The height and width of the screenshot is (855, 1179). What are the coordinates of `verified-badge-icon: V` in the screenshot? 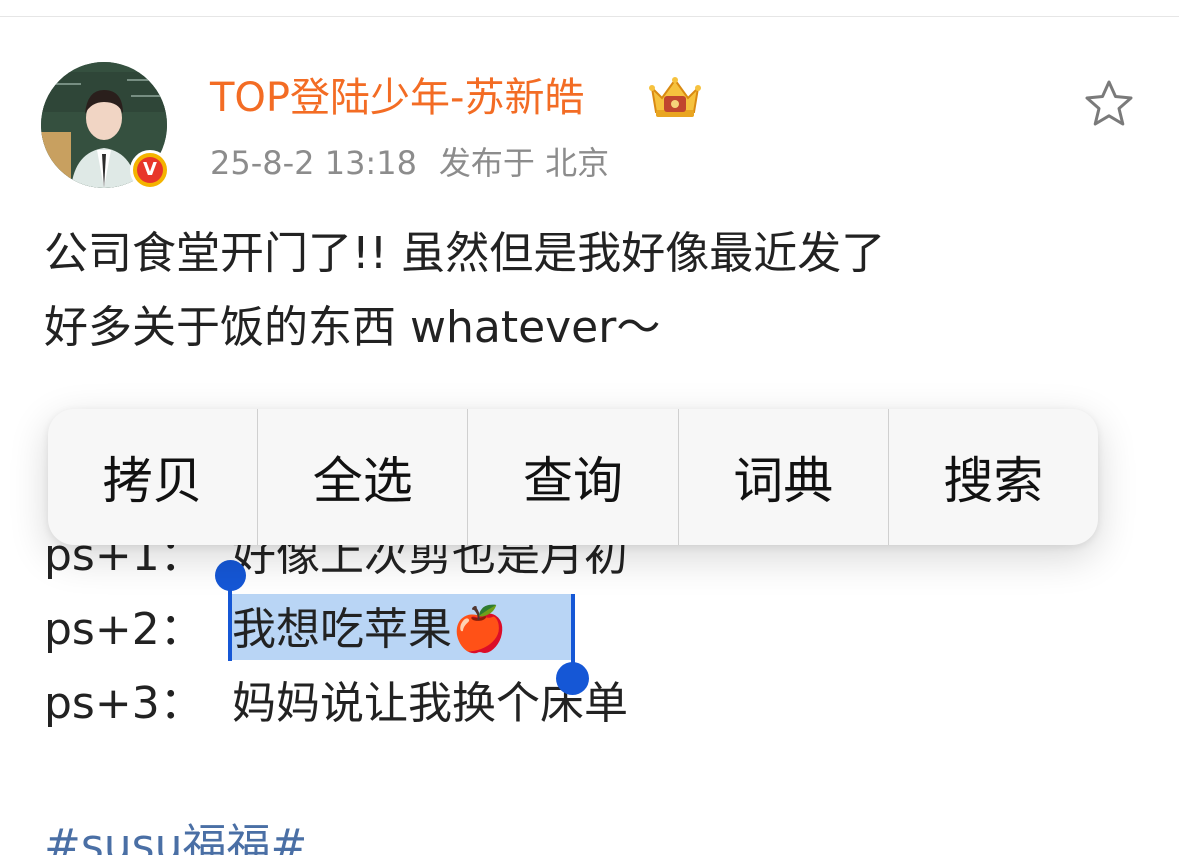 It's located at (150, 170).